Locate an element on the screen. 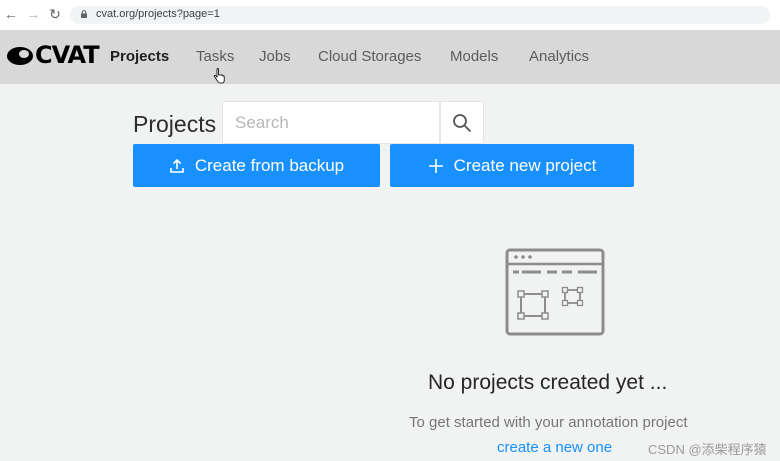 The height and width of the screenshot is (461, 780). search-box is located at coordinates (331, 122).